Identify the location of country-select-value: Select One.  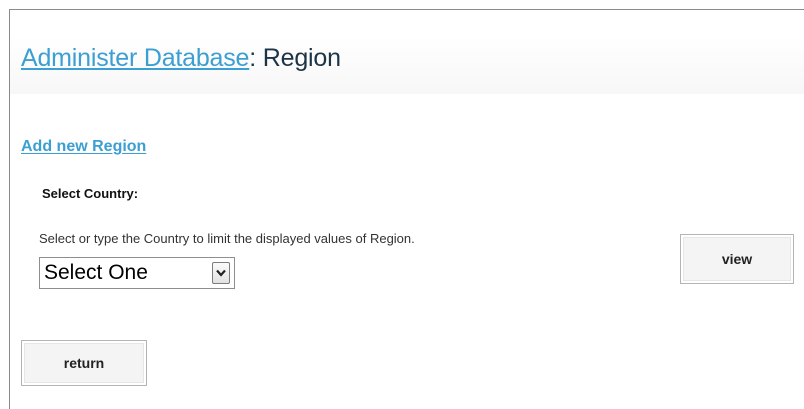
(96, 272).